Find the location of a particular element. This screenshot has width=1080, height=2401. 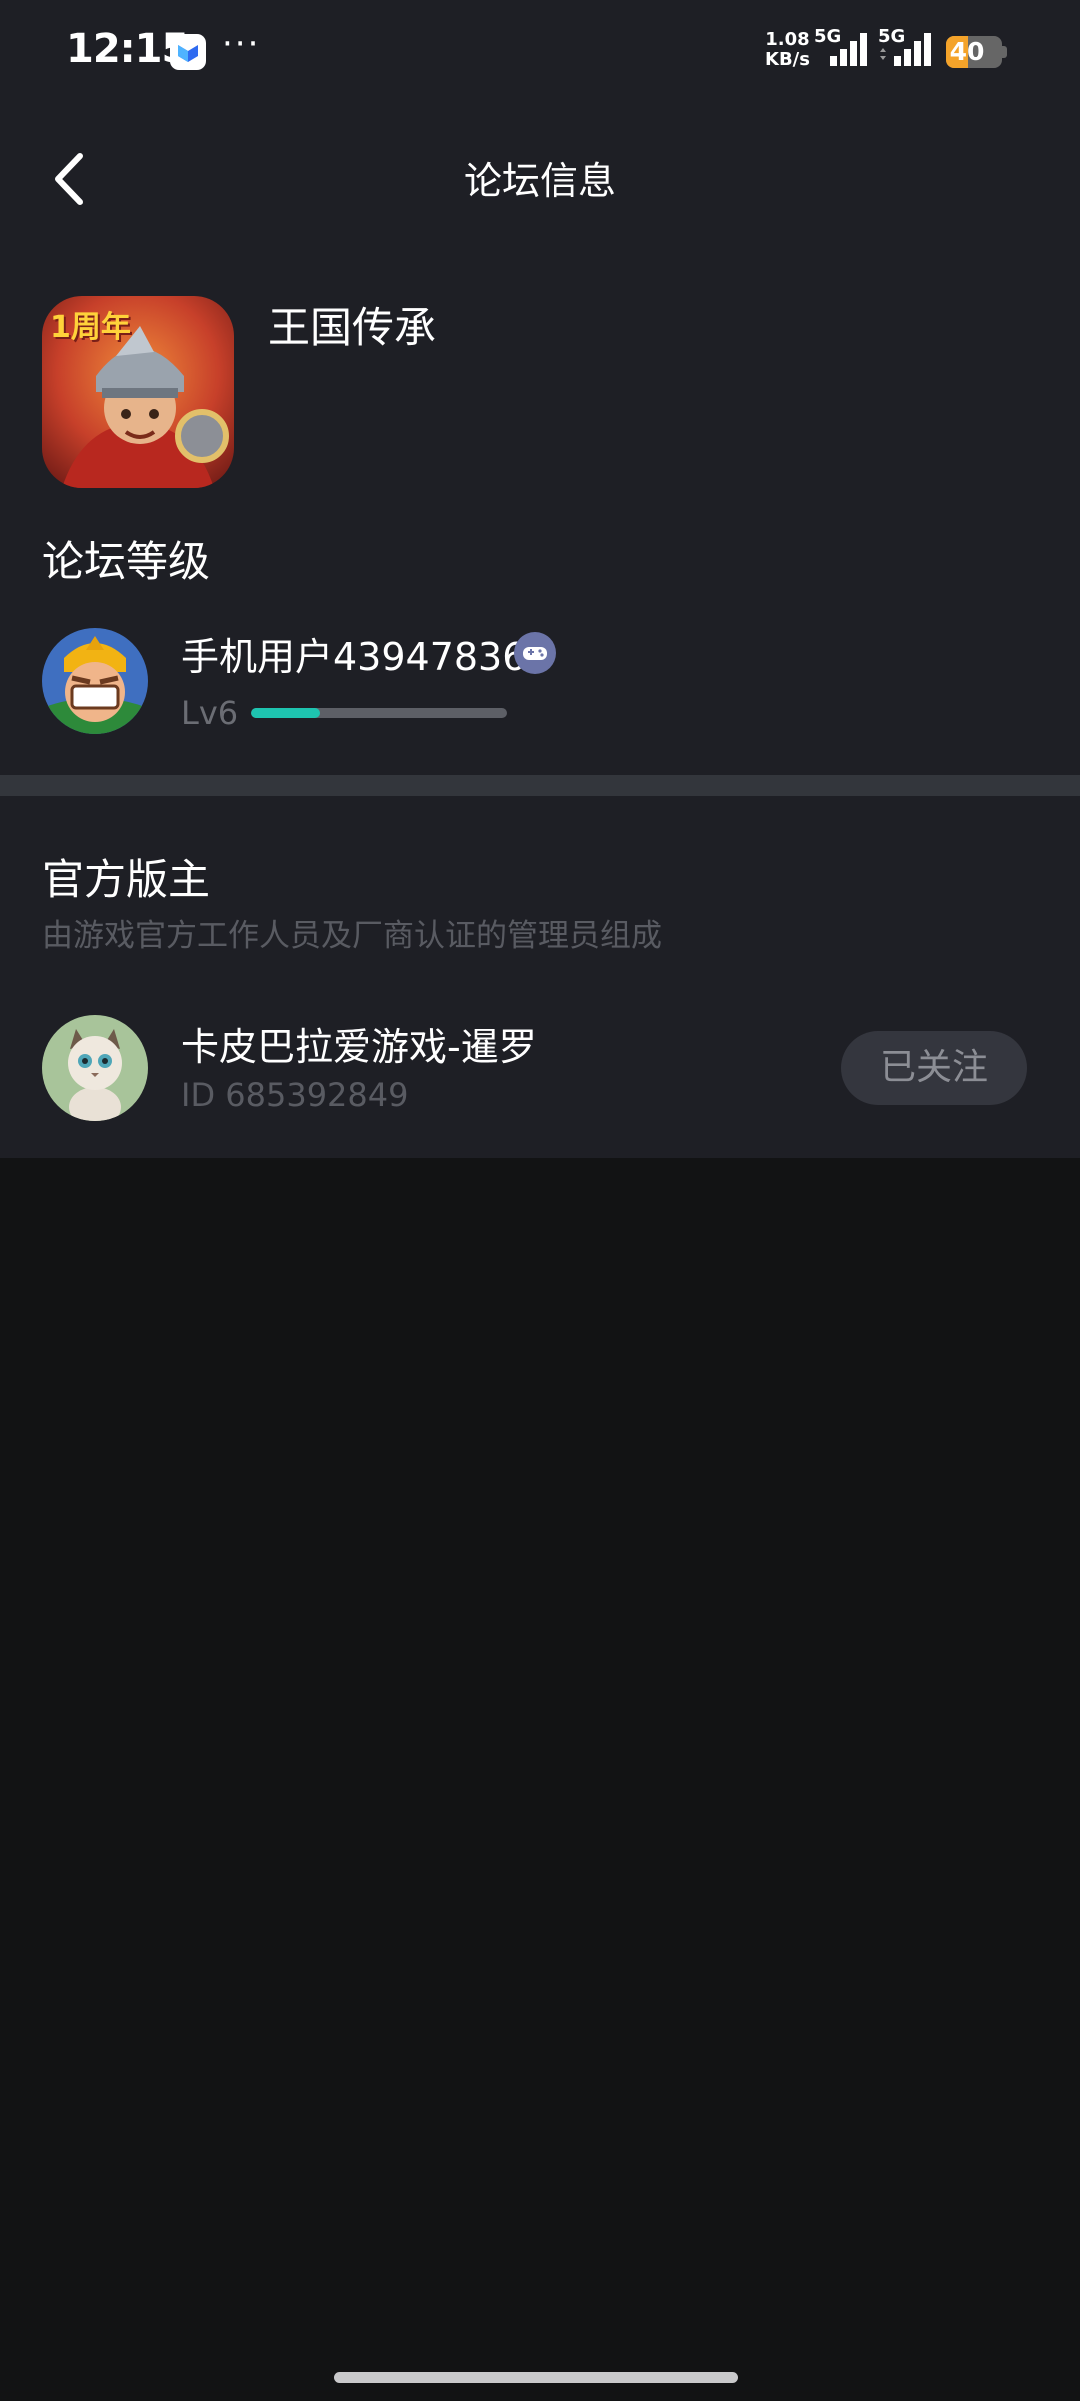

moderator-avatar is located at coordinates (95, 1068).